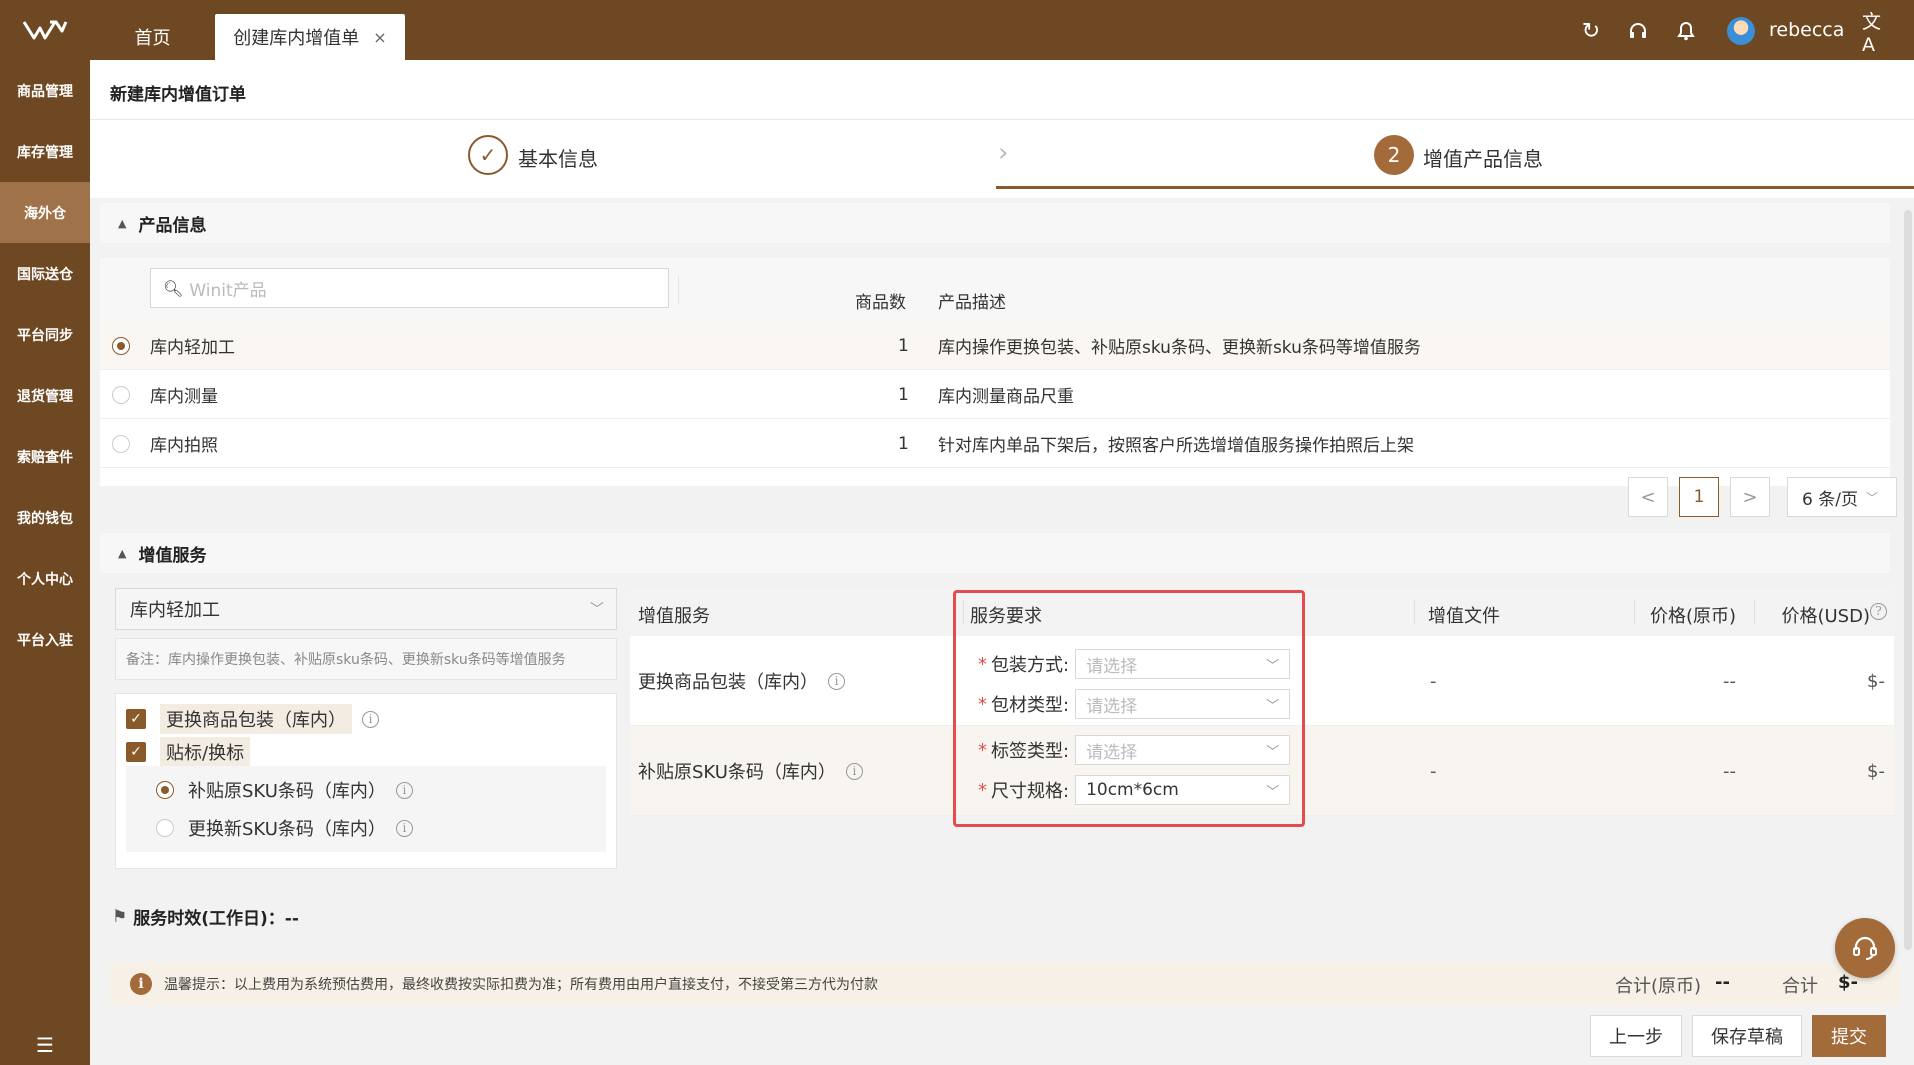 The image size is (1914, 1065). Describe the element at coordinates (1849, 1036) in the screenshot. I see `submit-button: 提交` at that location.